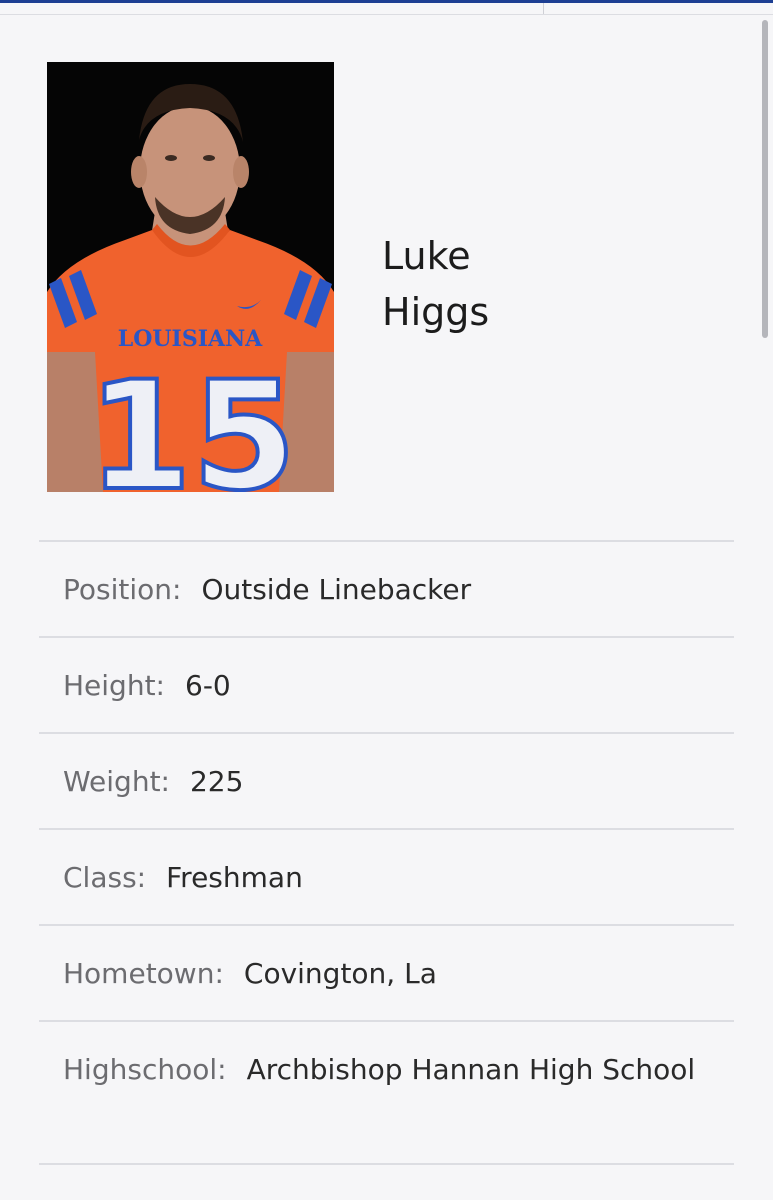  What do you see at coordinates (340, 973) in the screenshot?
I see `detail-value: Covington, La` at bounding box center [340, 973].